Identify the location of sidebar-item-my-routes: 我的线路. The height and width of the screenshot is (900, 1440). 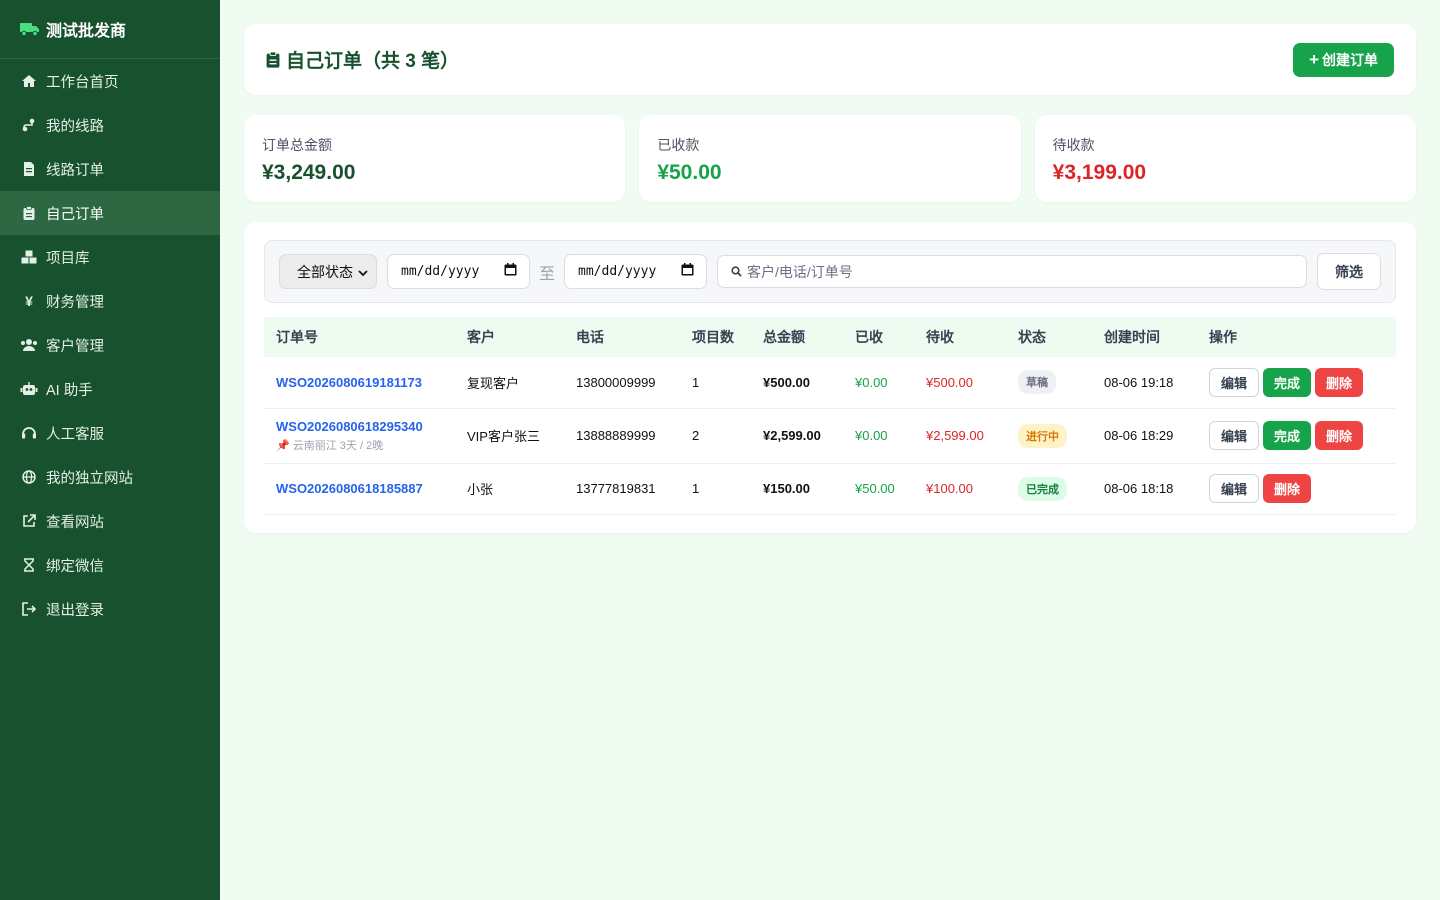
(110, 125).